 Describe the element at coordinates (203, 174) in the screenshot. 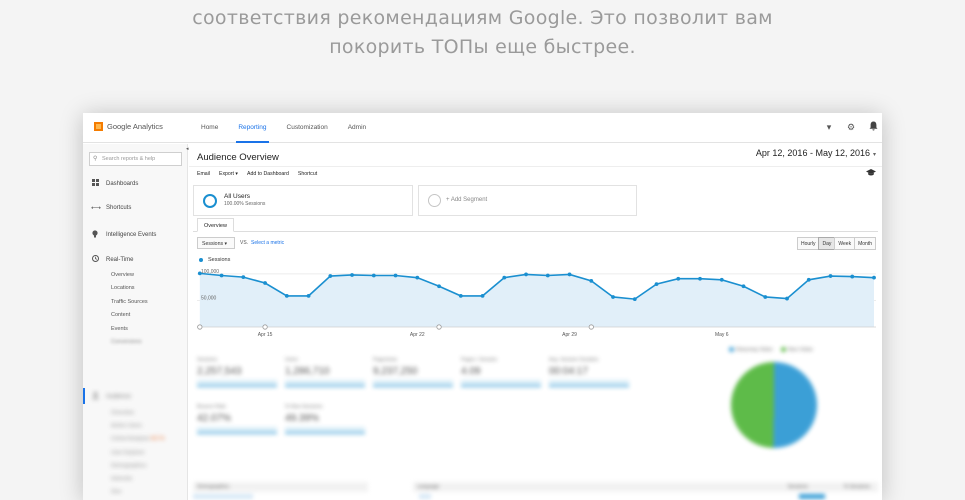

I see `email-button: Email` at that location.